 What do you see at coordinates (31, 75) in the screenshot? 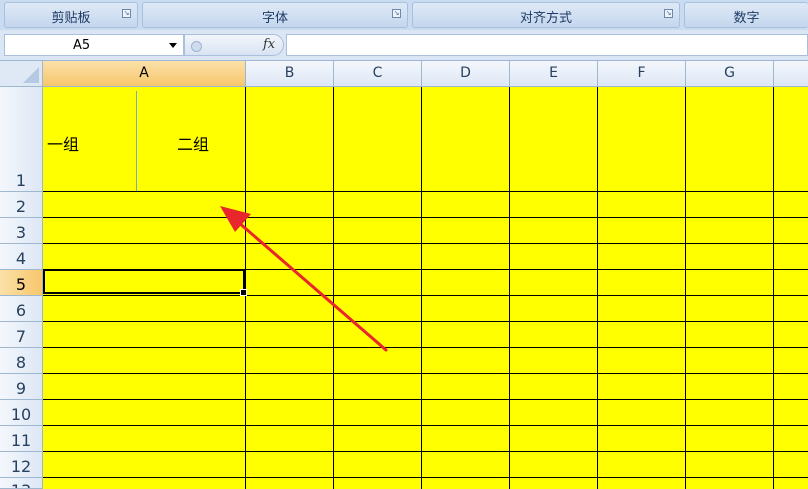
I see `select-all-icon` at bounding box center [31, 75].